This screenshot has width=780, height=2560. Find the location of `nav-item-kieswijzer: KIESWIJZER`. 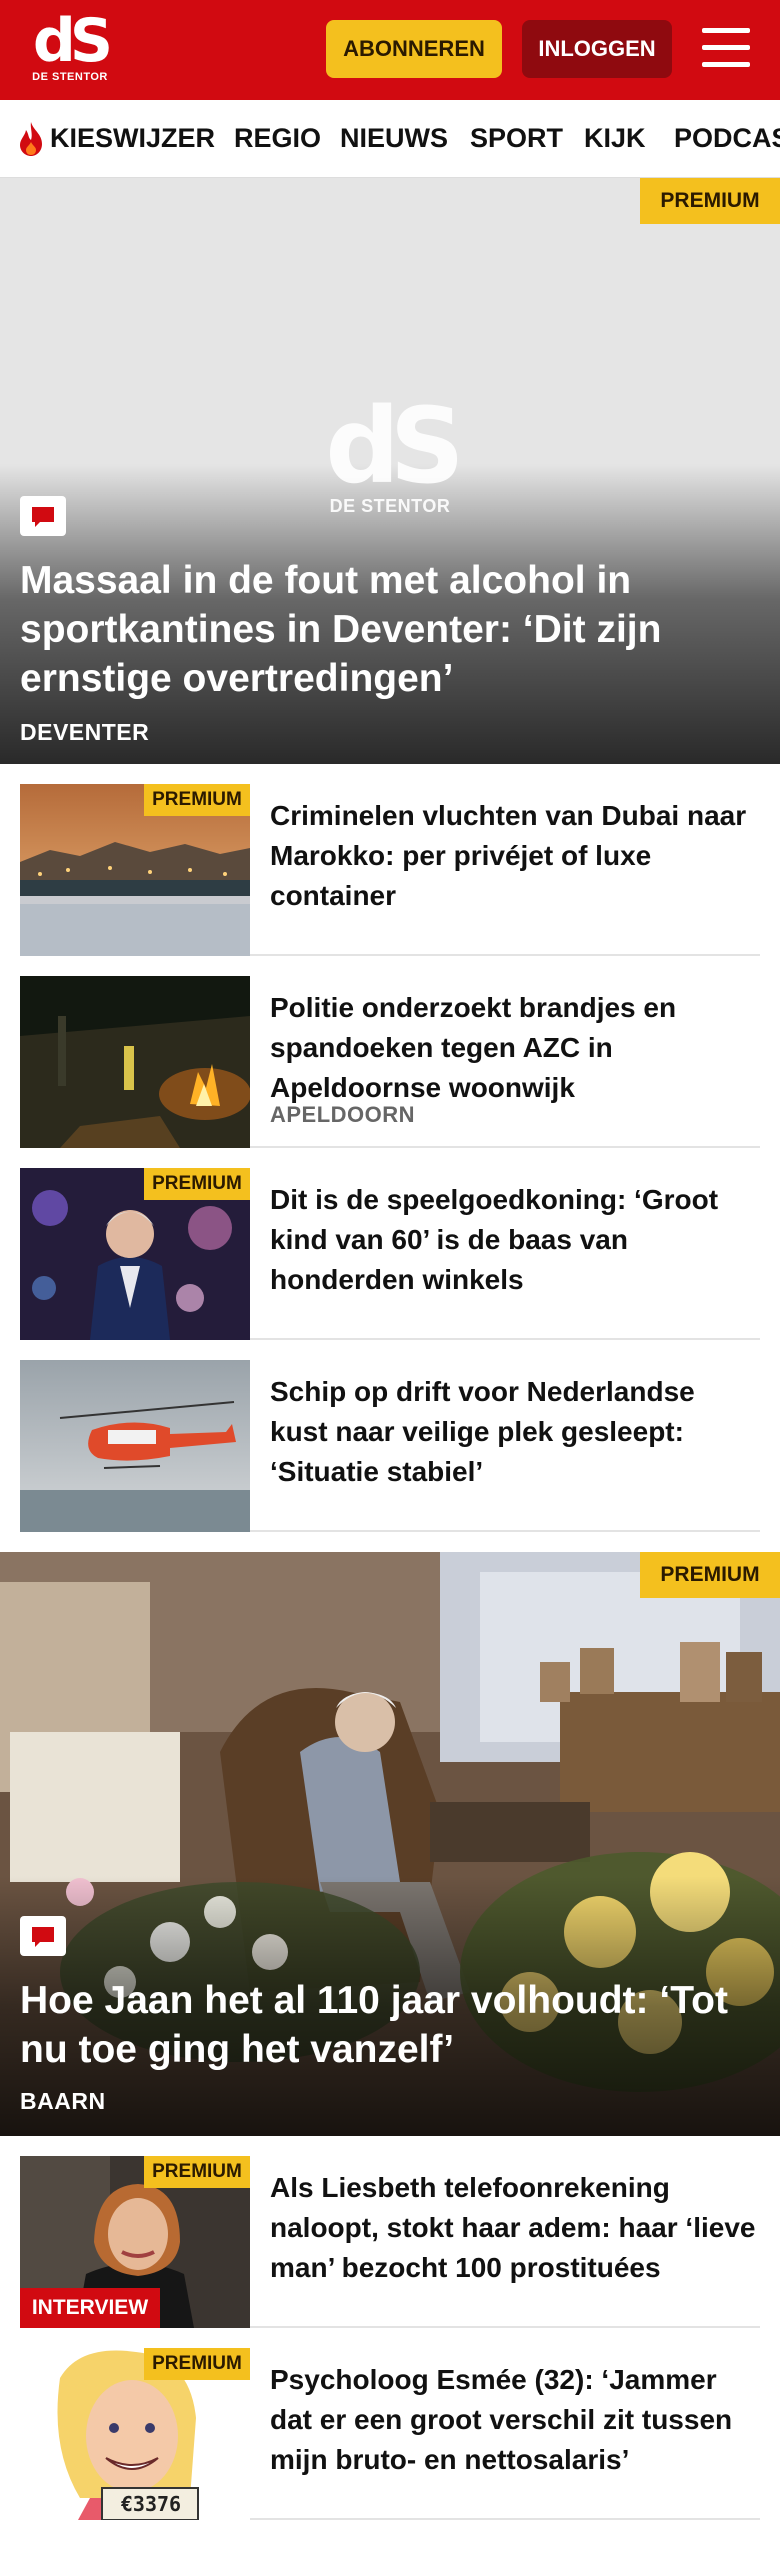

nav-item-kieswijzer: KIESWIJZER is located at coordinates (132, 138).